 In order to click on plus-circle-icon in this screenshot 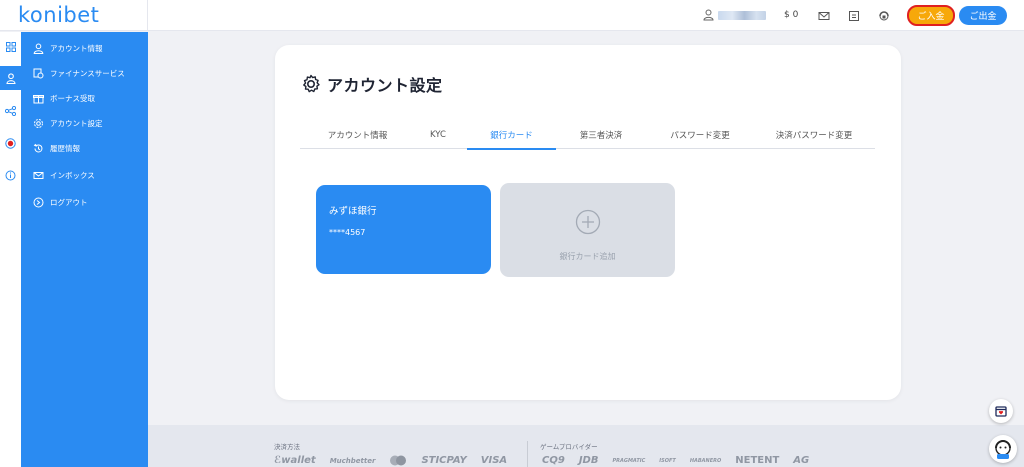, I will do `click(588, 222)`.